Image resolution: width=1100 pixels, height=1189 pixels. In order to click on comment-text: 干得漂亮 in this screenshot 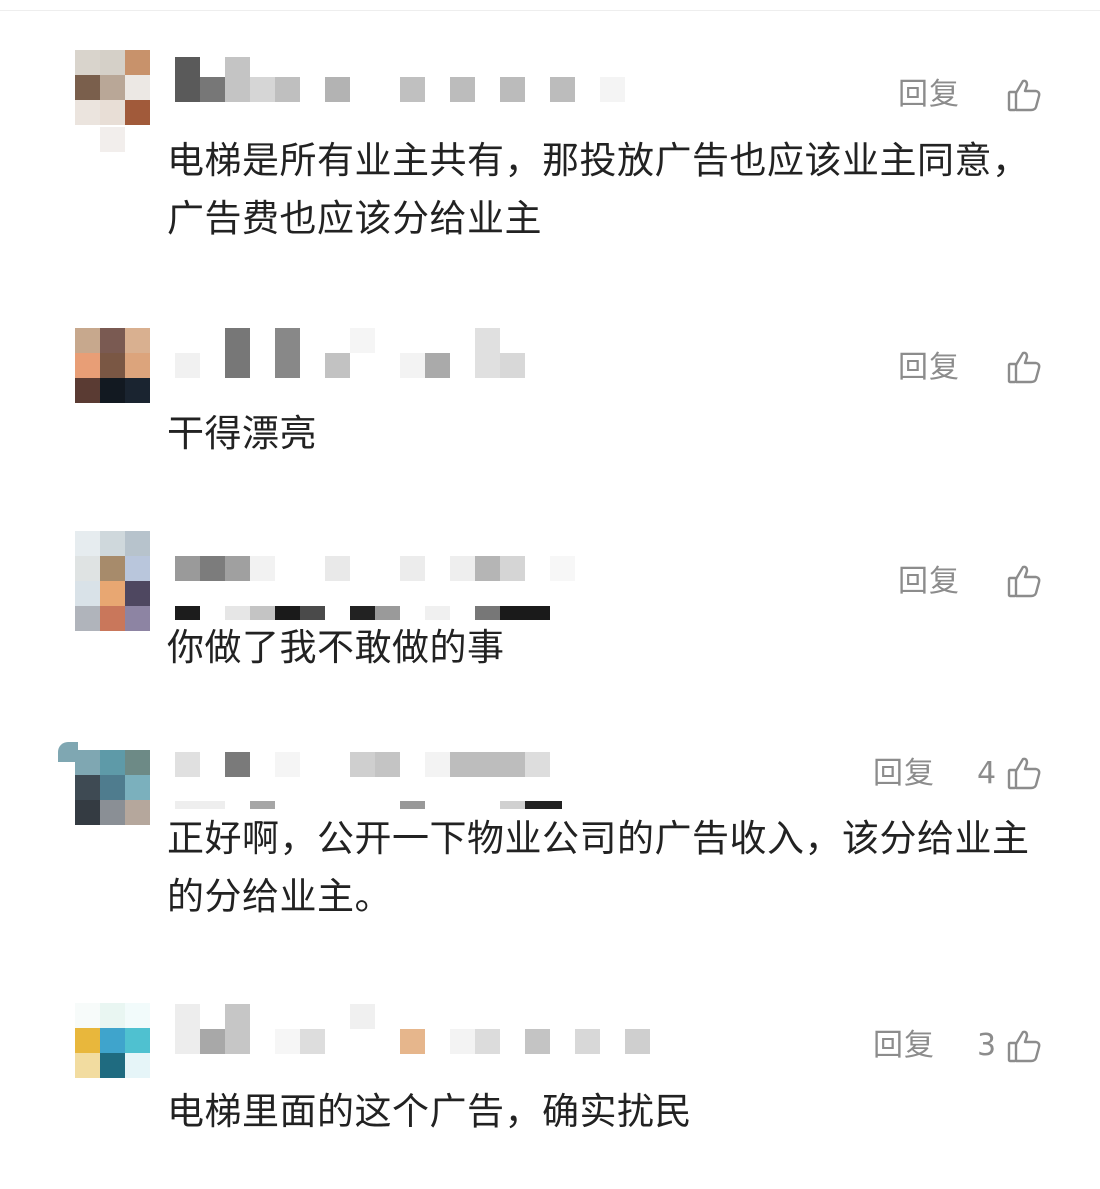, I will do `click(242, 433)`.